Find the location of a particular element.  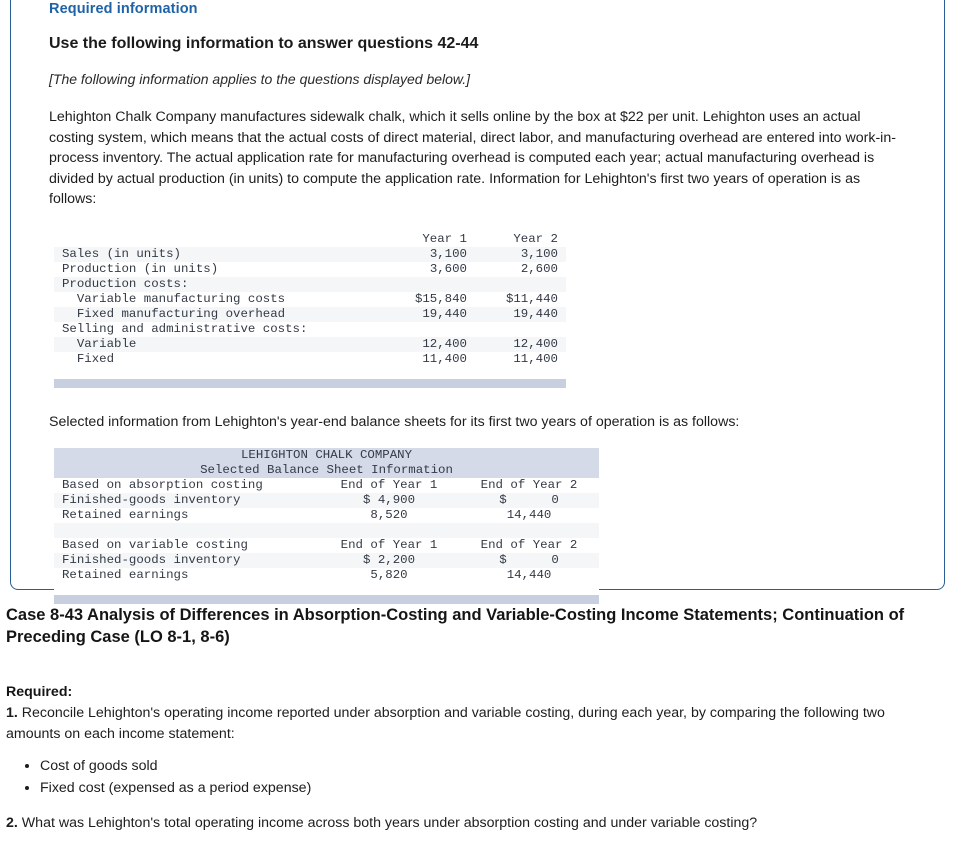

requirement-2-number: 2. is located at coordinates (12, 823).